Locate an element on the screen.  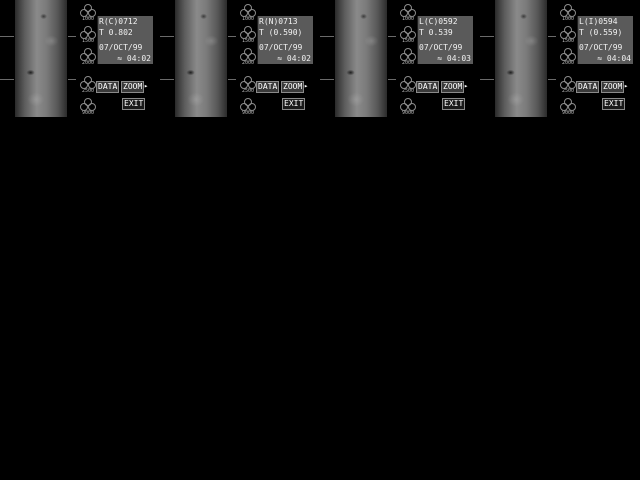
sample-id: L(I)0594 is located at coordinates (598, 21).